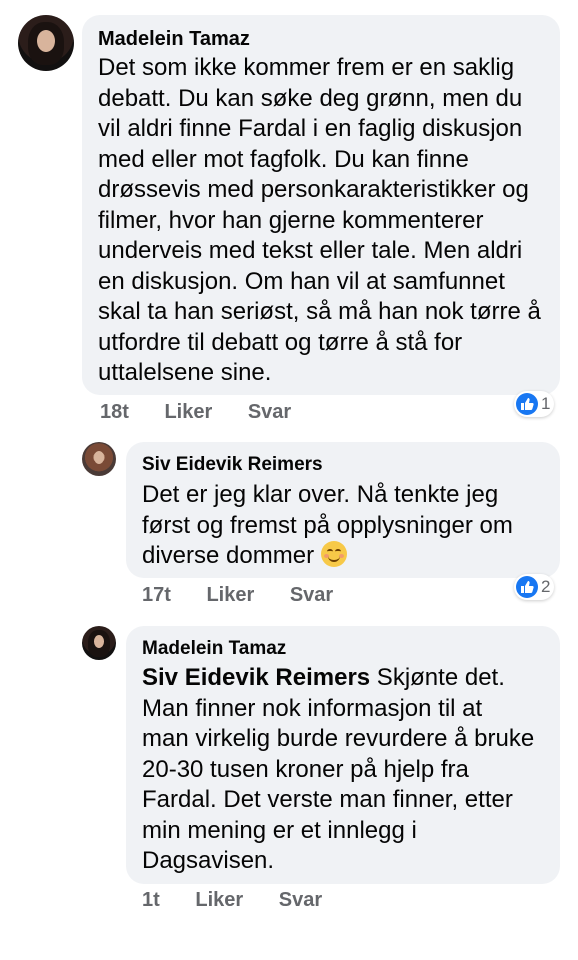 This screenshot has width=578, height=960. Describe the element at coordinates (320, 494) in the screenshot. I see `comment-line: Det er jeg klar over. Nå tenkte jeg` at that location.